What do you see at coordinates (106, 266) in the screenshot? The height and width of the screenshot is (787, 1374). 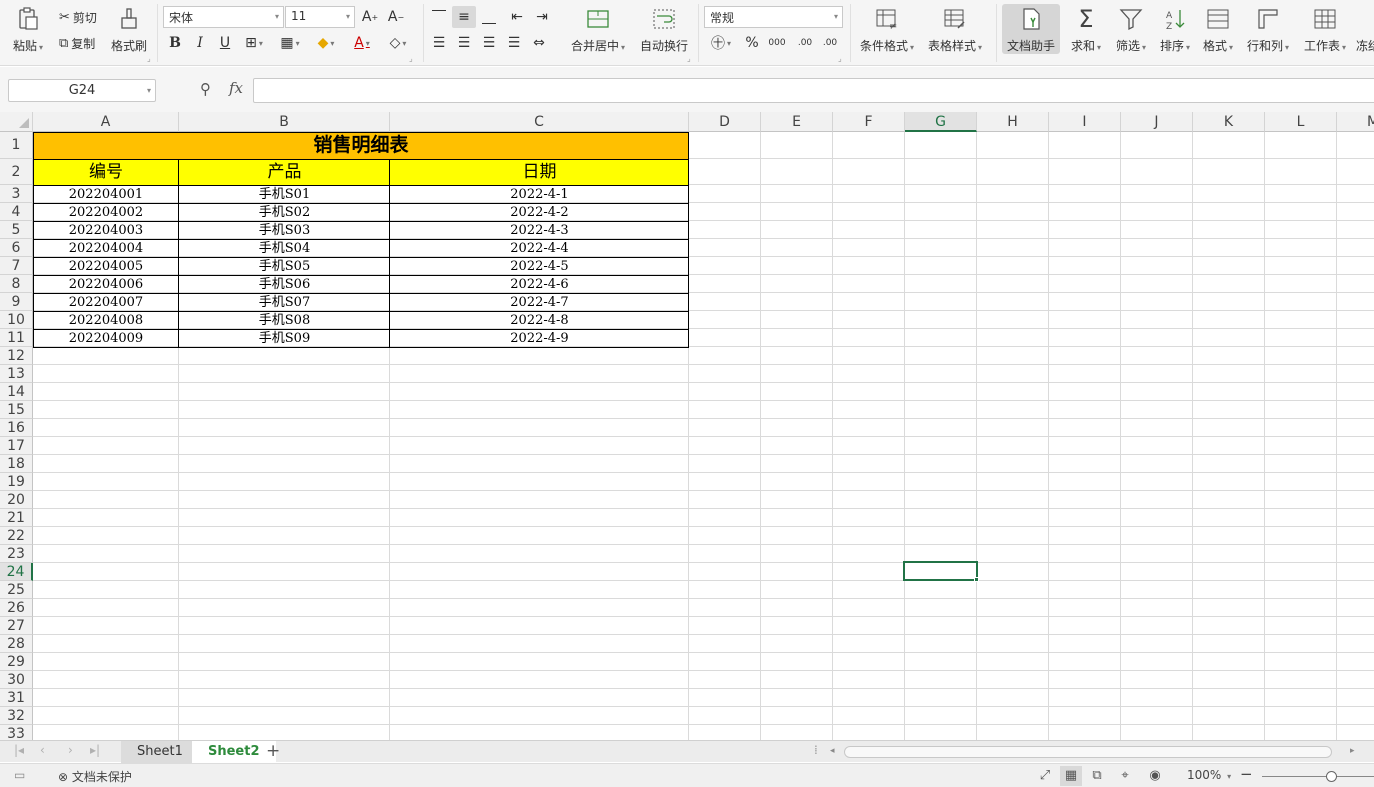 I see `cell-id: 202204005` at bounding box center [106, 266].